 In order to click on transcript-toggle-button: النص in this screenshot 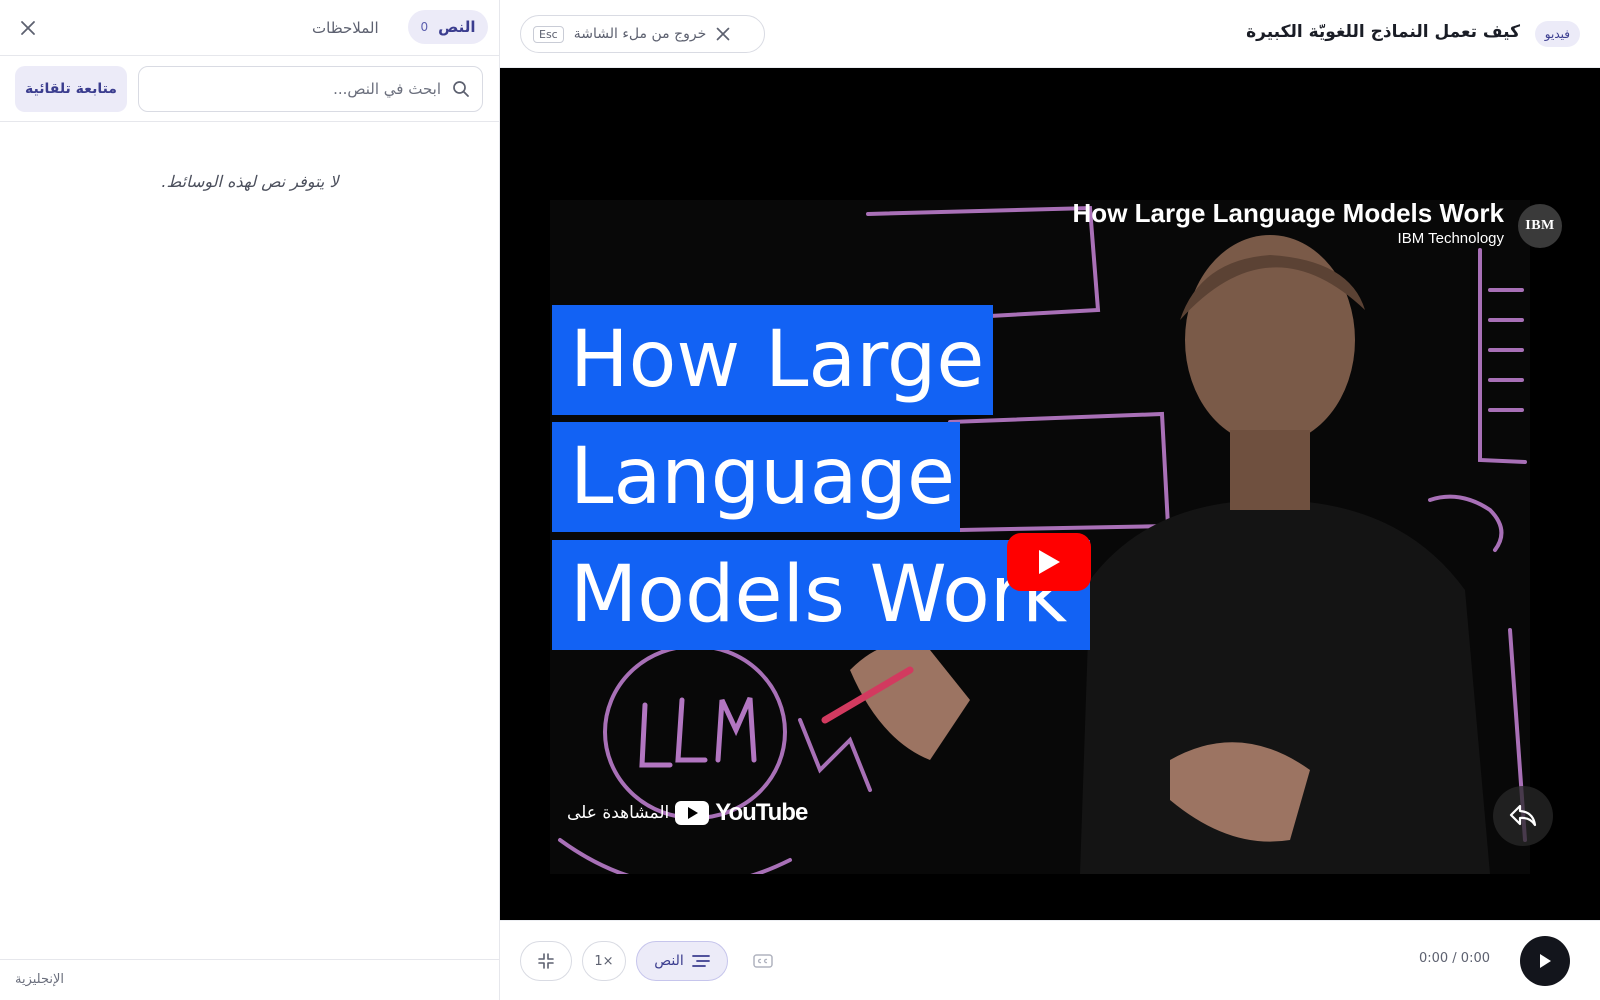, I will do `click(682, 961)`.